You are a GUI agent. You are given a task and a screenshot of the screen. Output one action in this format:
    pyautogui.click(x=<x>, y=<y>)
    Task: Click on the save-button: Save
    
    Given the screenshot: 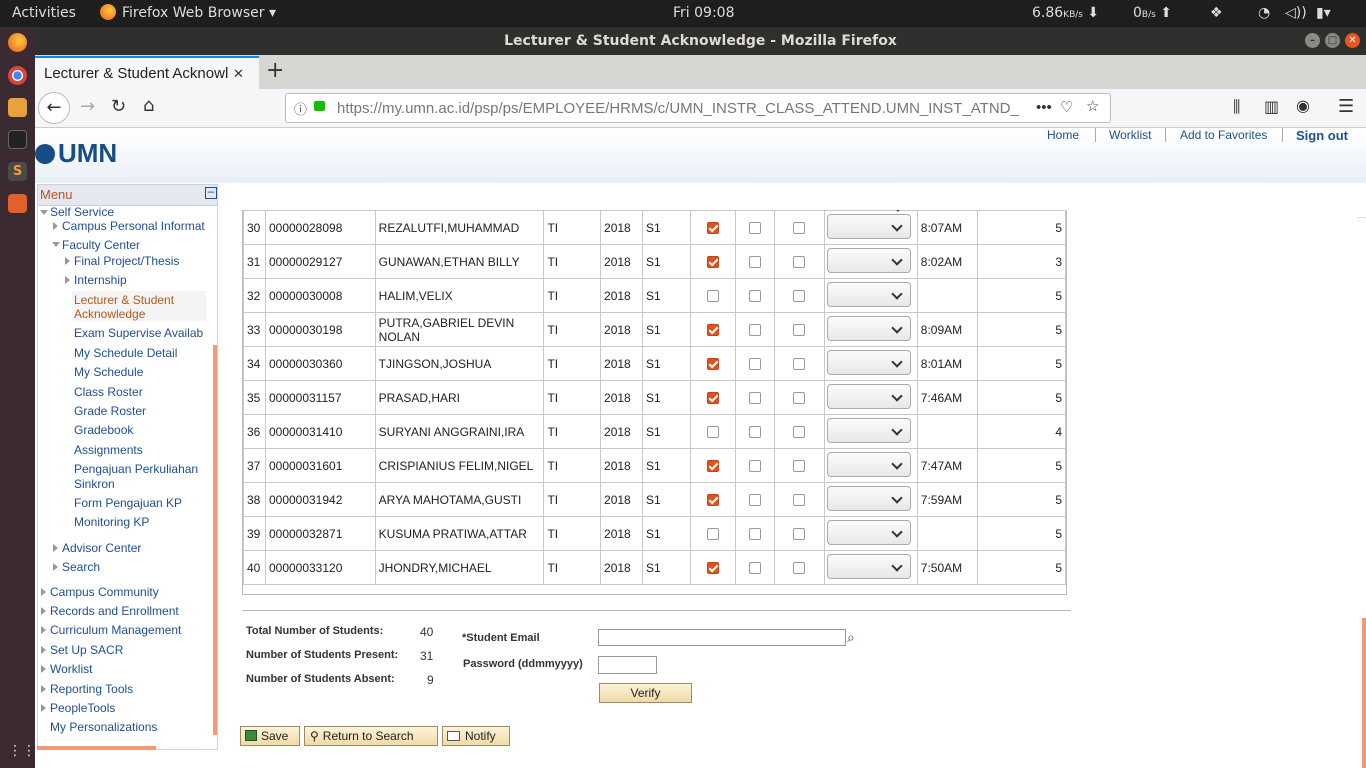 What is the action you would take?
    pyautogui.click(x=270, y=736)
    